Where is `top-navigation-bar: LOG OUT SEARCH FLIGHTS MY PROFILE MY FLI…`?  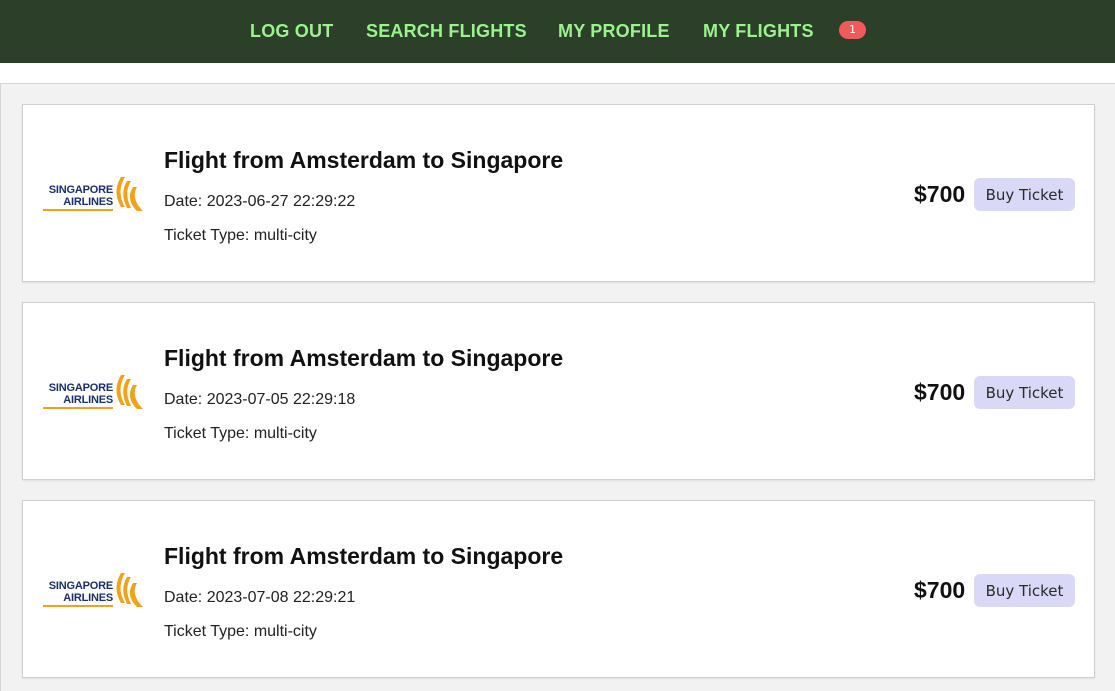
top-navigation-bar: LOG OUT SEARCH FLIGHTS MY PROFILE MY FLI… is located at coordinates (557, 31).